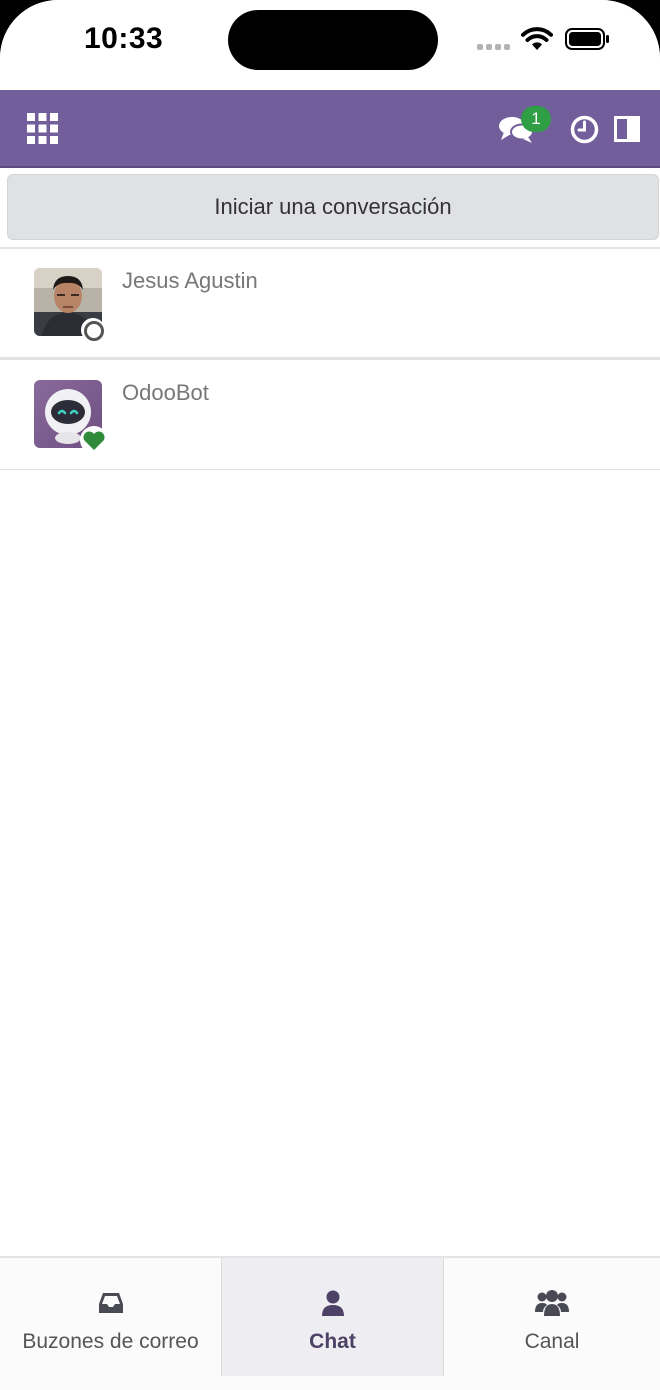 Image resolution: width=660 pixels, height=1390 pixels. What do you see at coordinates (93, 330) in the screenshot?
I see `offline-status-icon` at bounding box center [93, 330].